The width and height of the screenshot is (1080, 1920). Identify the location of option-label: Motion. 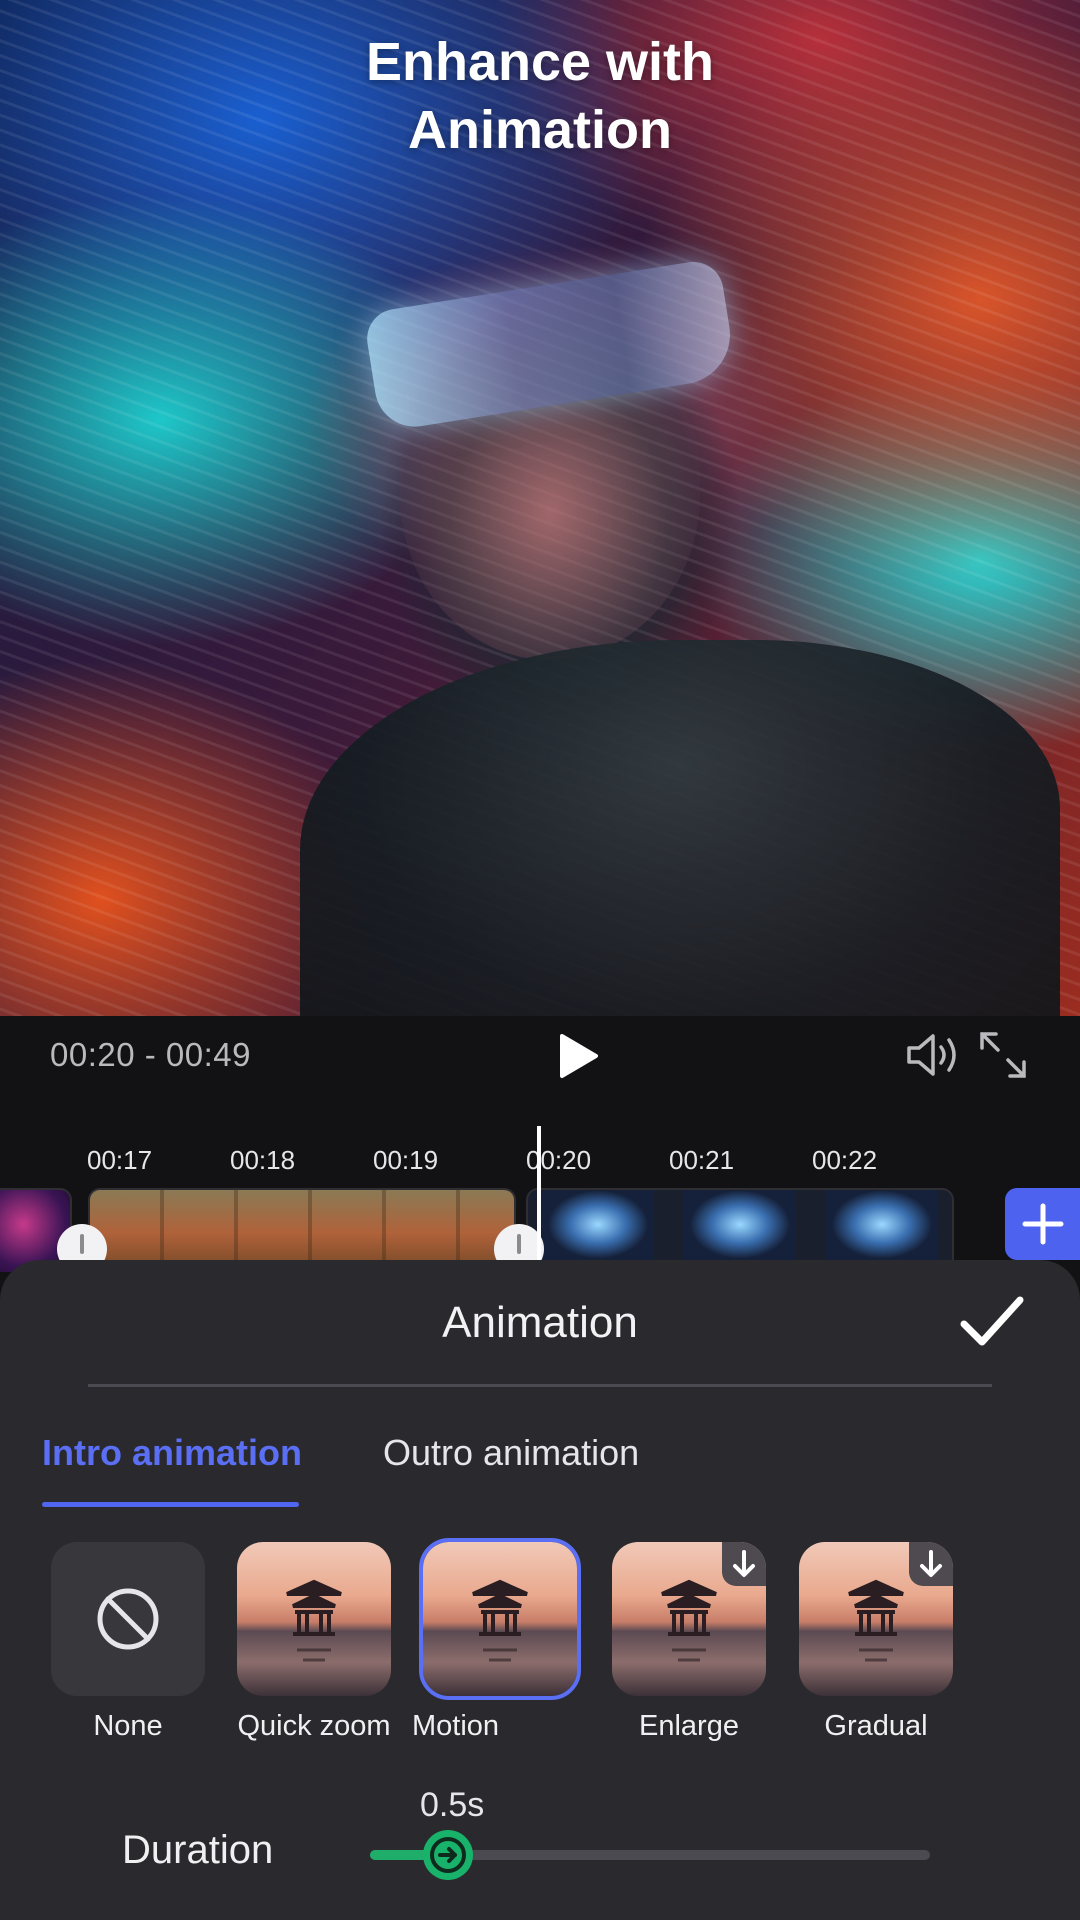
(456, 1726).